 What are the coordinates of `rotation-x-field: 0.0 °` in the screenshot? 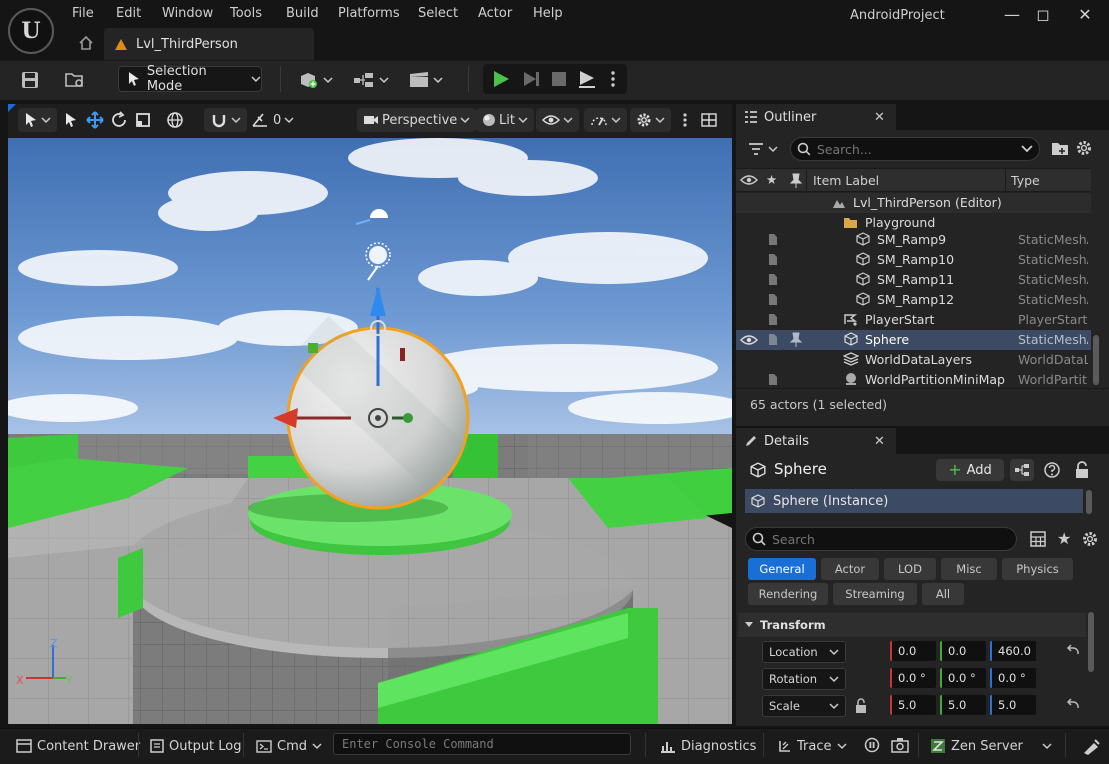 It's located at (913, 678).